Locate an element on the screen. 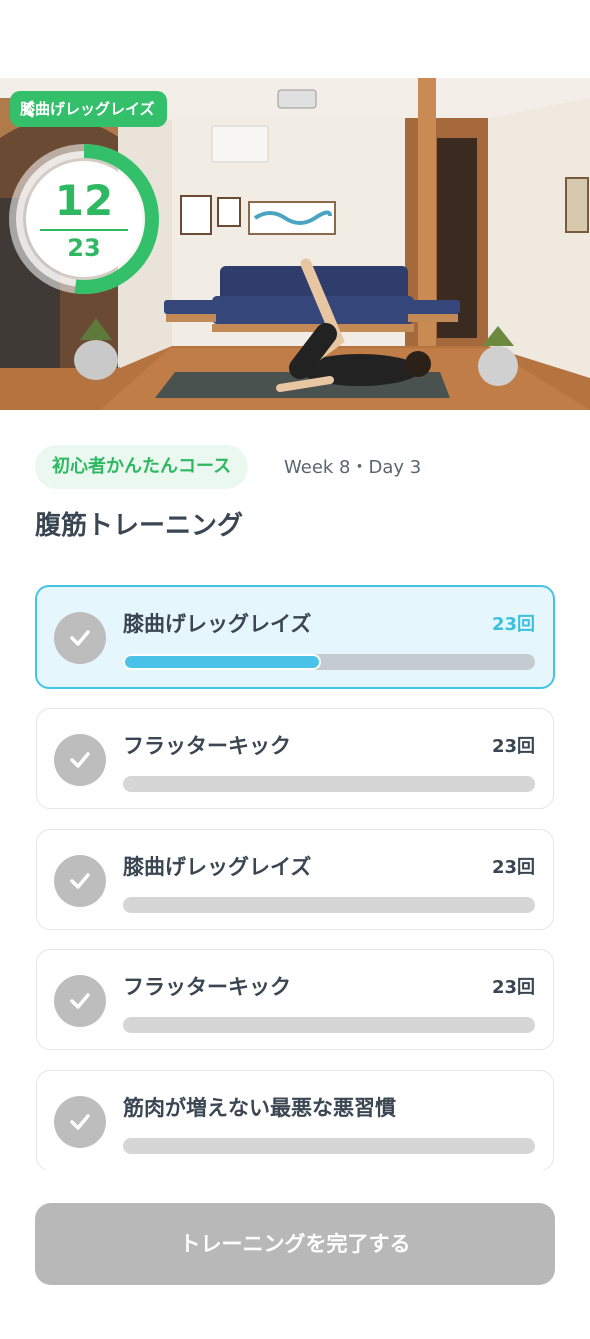 The image size is (590, 1339). exercise-title: 膝曲げレッグレイズ is located at coordinates (87, 109).